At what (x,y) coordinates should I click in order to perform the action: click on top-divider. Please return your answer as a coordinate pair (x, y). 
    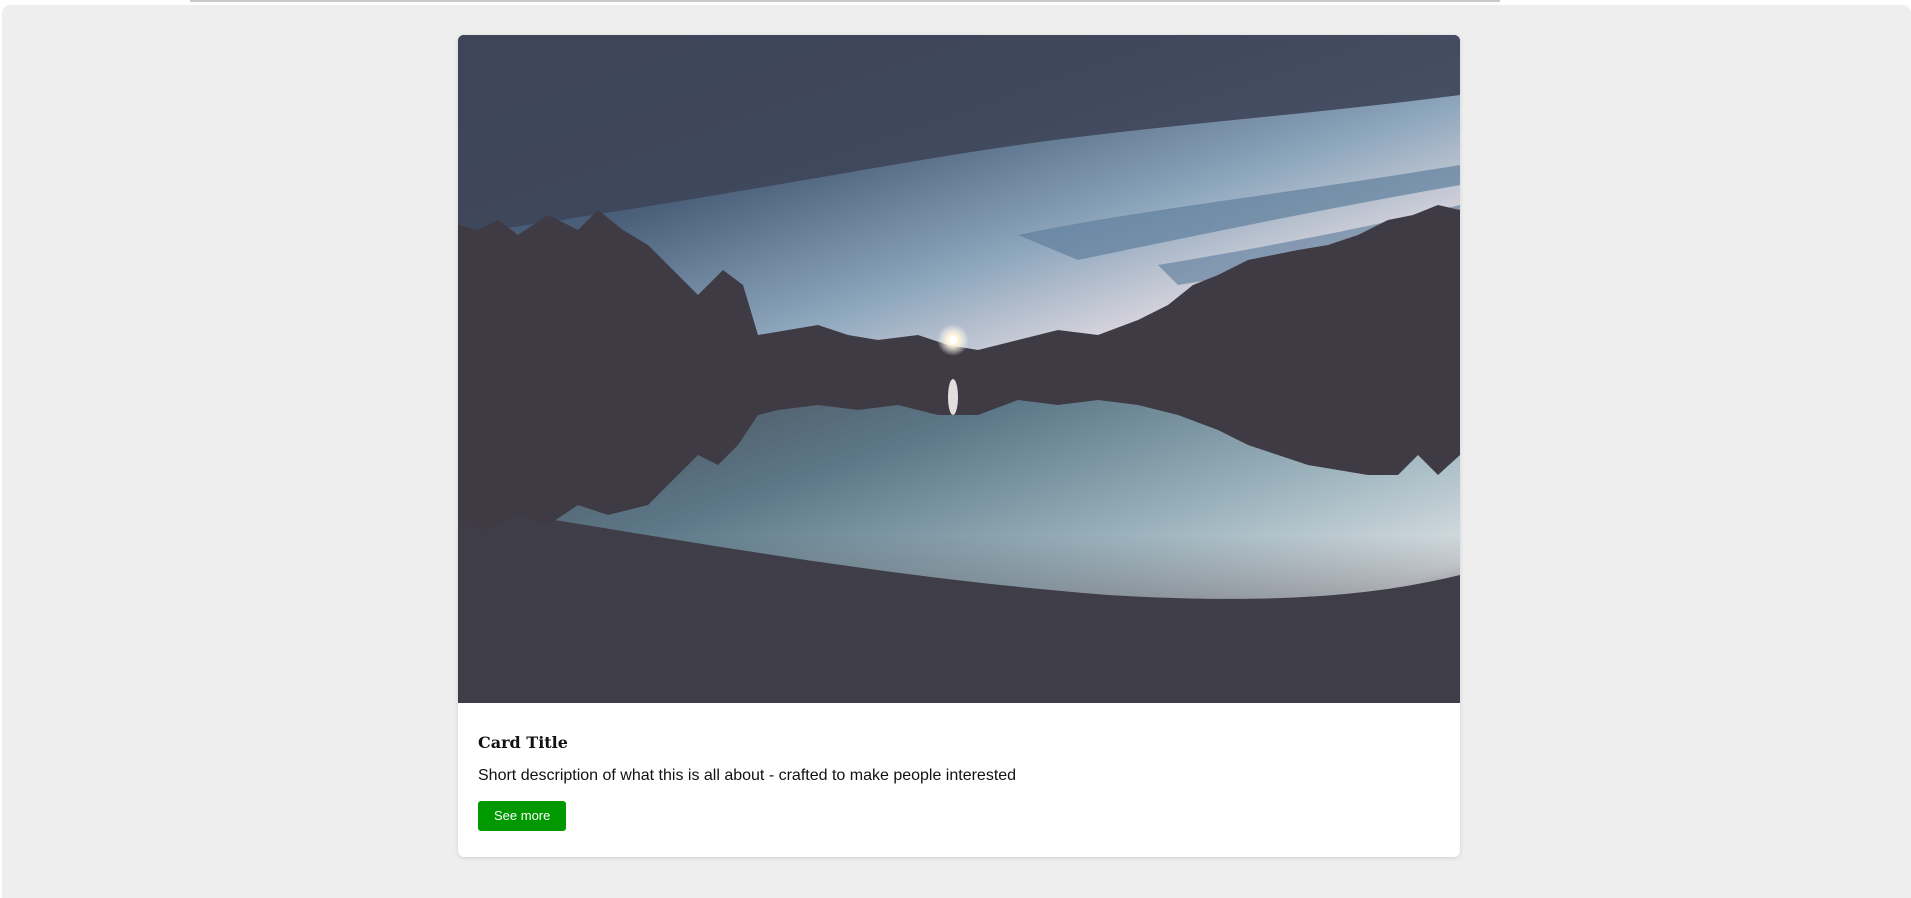
    Looking at the image, I should click on (845, 1).